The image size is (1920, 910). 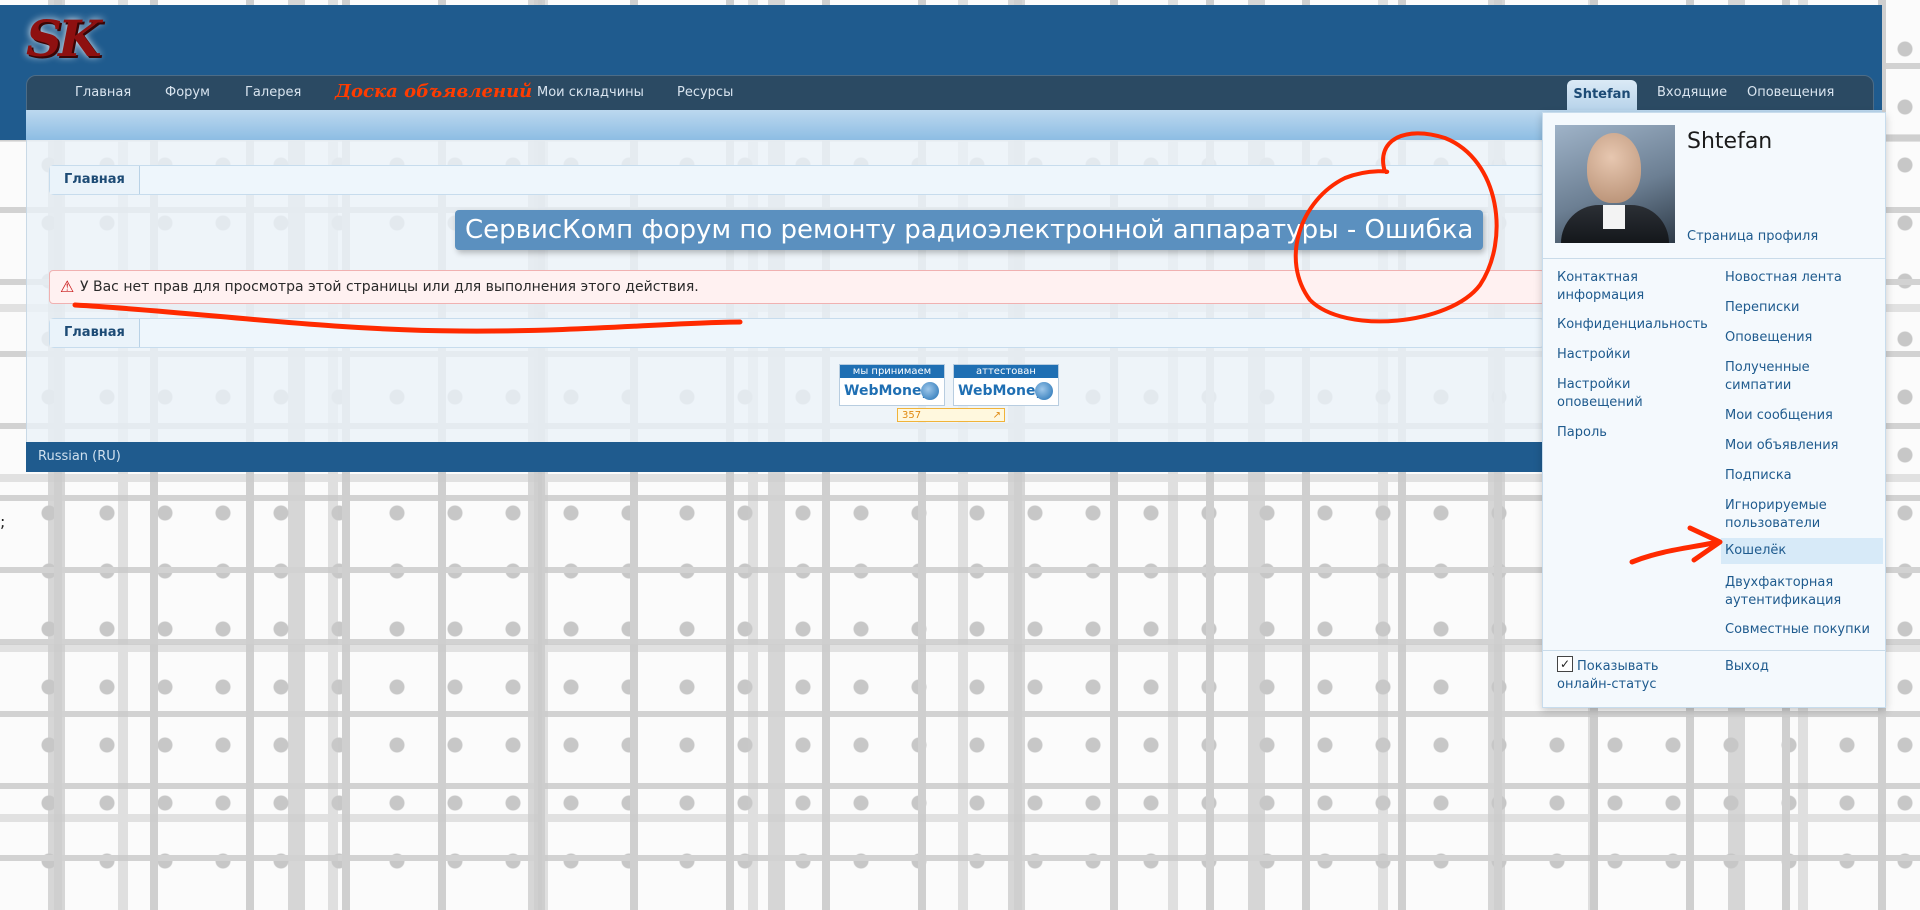 What do you see at coordinates (996, 415) in the screenshot?
I see `counter-arrow-icon: ↗` at bounding box center [996, 415].